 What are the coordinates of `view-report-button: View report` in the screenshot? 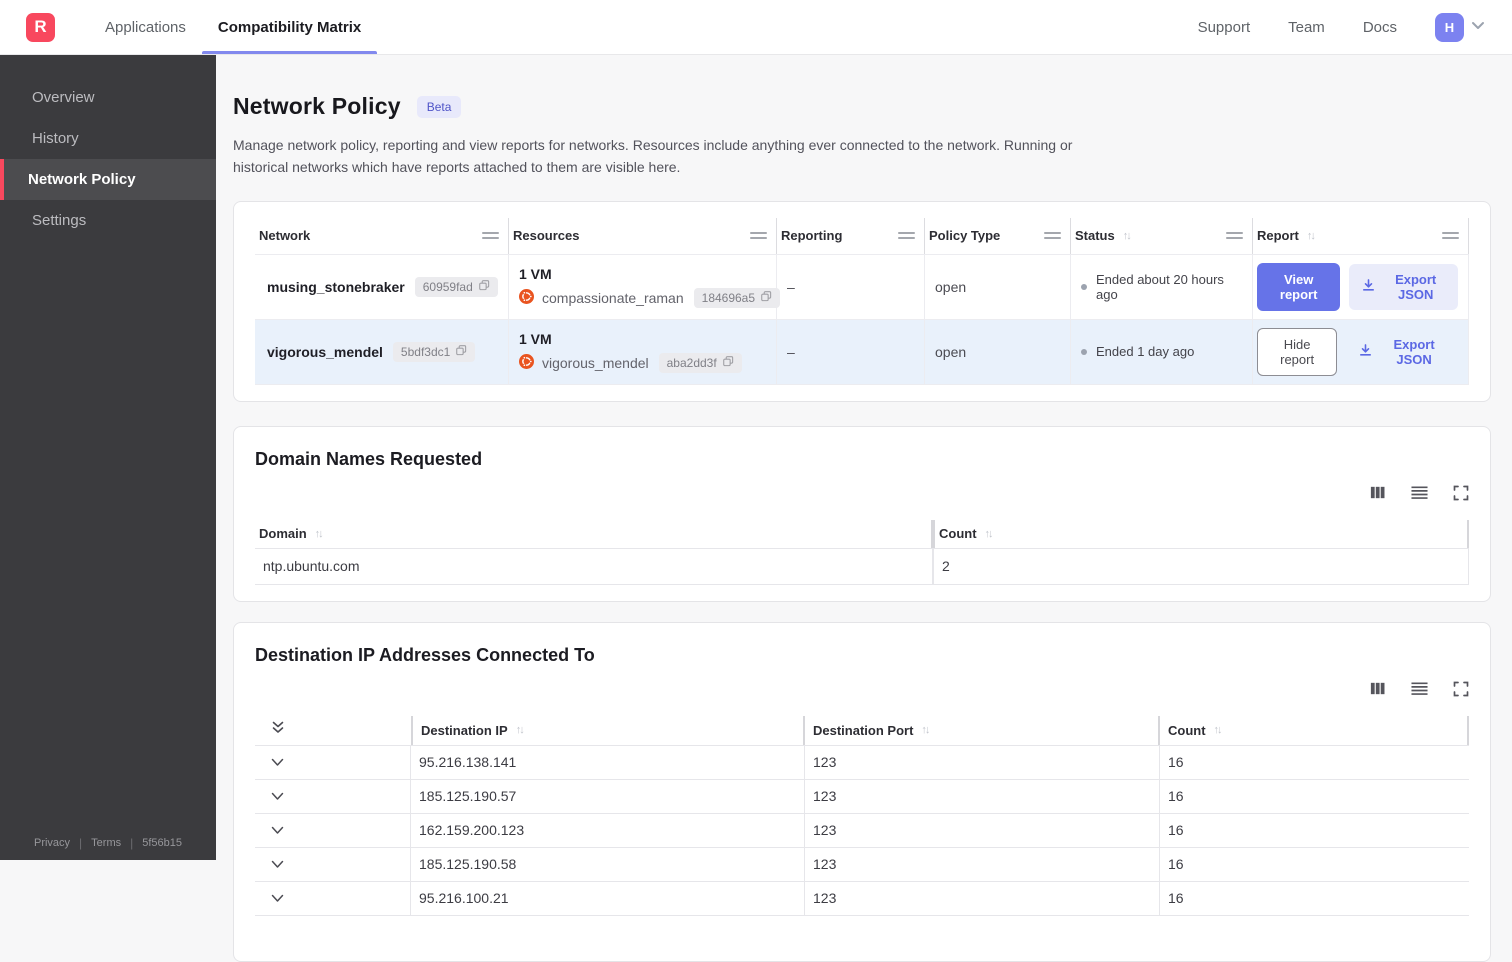 It's located at (1298, 287).